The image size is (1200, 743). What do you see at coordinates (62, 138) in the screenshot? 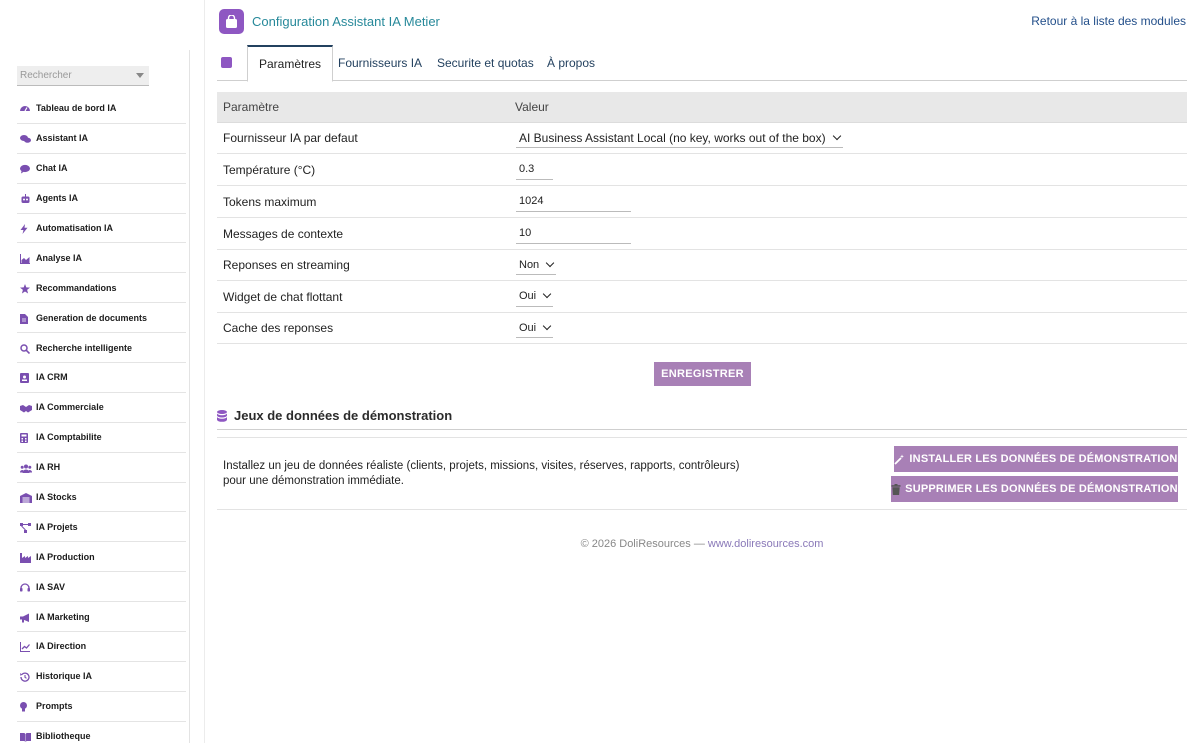
I see `sidebar-item-label: Assistant IA` at bounding box center [62, 138].